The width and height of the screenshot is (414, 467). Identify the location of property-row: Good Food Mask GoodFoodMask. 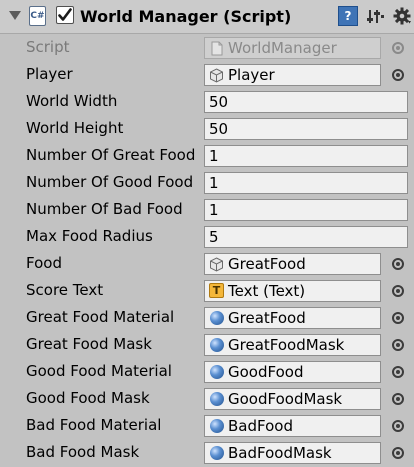
(207, 398).